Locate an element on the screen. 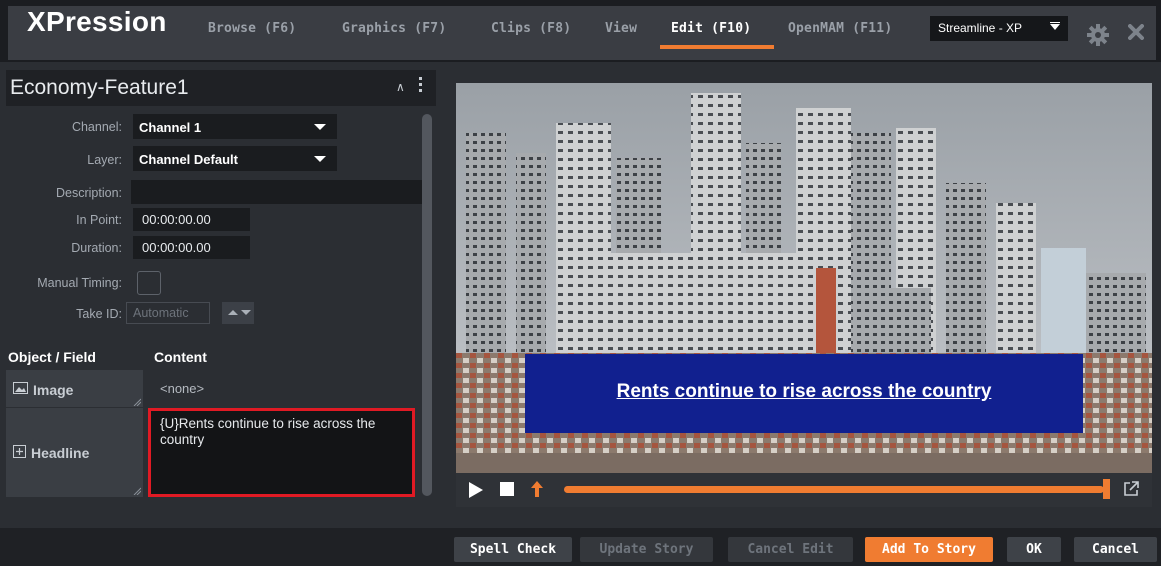  in-point-field: 00:00:00.00 is located at coordinates (191, 219).